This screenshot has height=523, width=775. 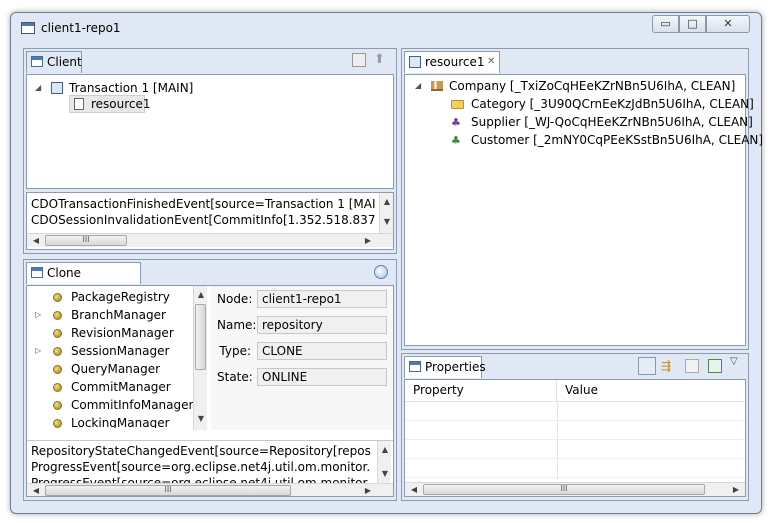 What do you see at coordinates (386, 28) in the screenshot?
I see `title-bar: client1-repo1 ▭ □ ✕` at bounding box center [386, 28].